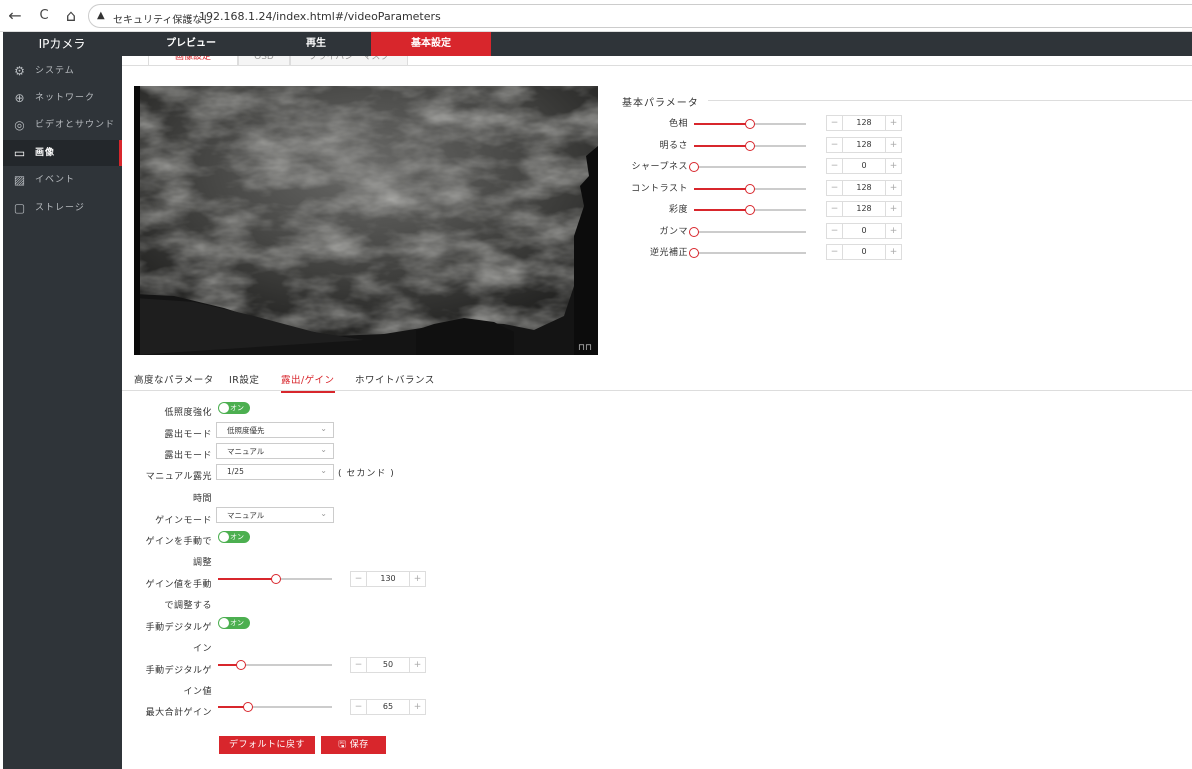 Image resolution: width=1192 pixels, height=769 pixels. What do you see at coordinates (62, 153) in the screenshot?
I see `sidebar-item-image: ▭ 画像` at bounding box center [62, 153].